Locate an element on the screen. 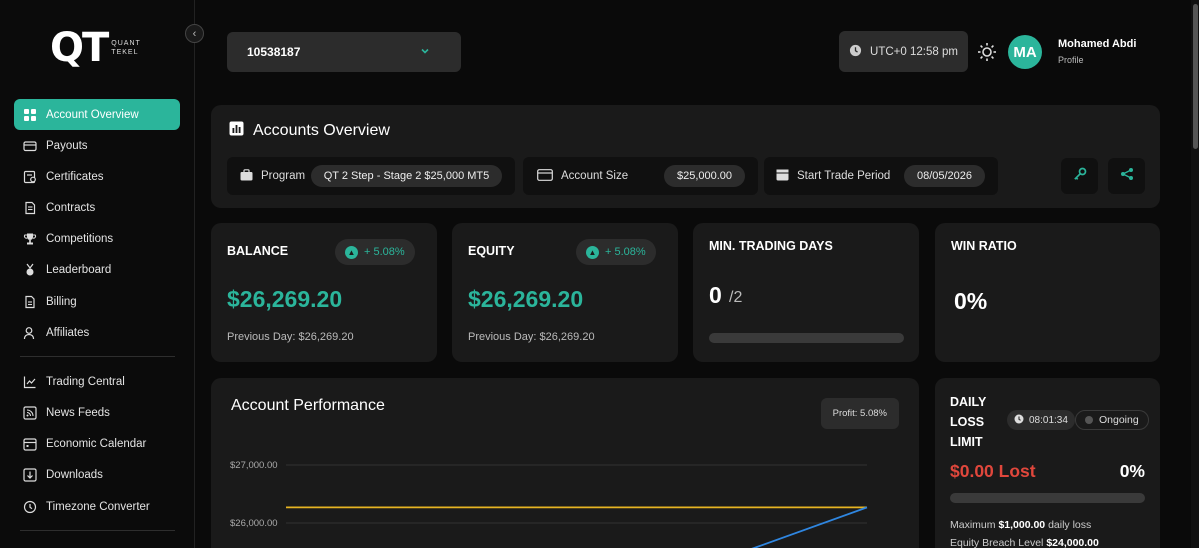 This screenshot has height=548, width=1199. sidebar-item-timezone-converter: Timezone Converter is located at coordinates (97, 506).